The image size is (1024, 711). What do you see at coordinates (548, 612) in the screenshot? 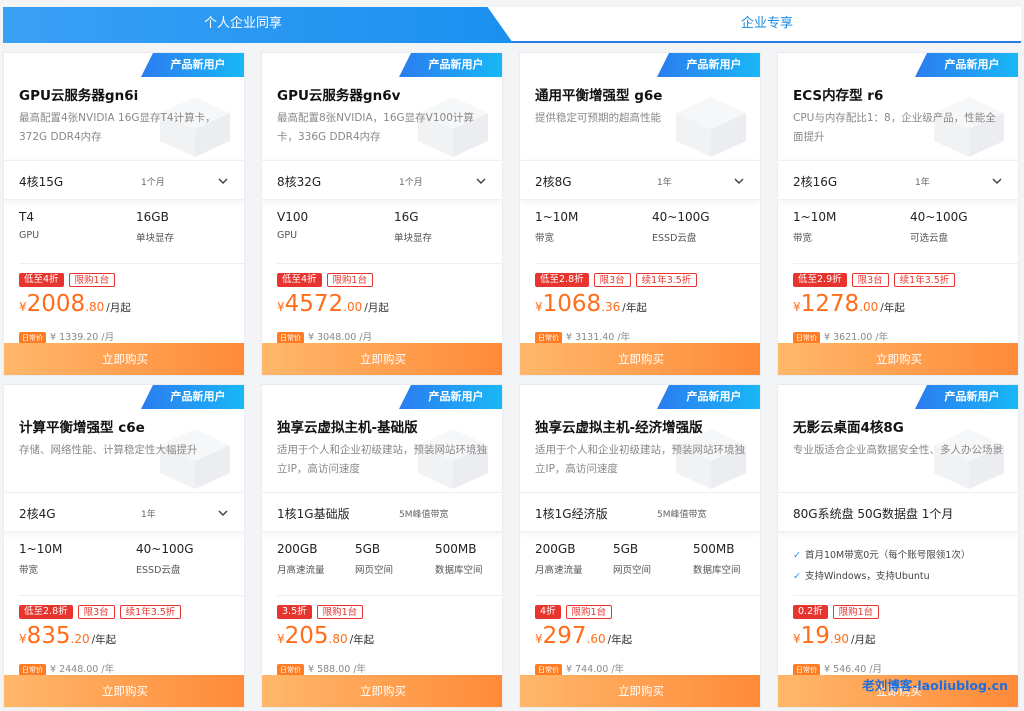
I see `promo-tag: 4折` at bounding box center [548, 612].